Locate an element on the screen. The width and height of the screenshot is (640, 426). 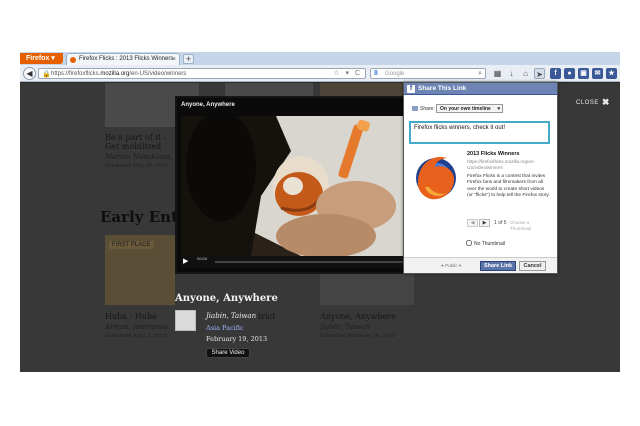
address-bar-controls: ☆ ▾ C is located at coordinates (347, 74).